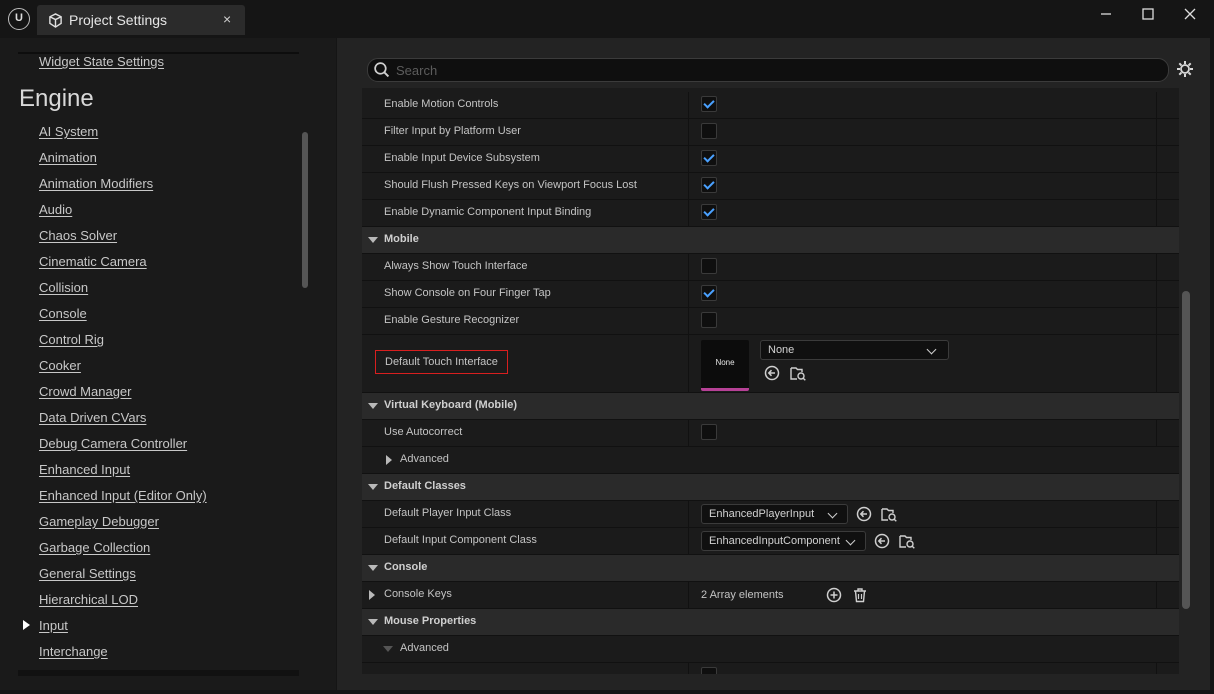 Image resolution: width=1214 pixels, height=694 pixels. I want to click on sidebar-item-console: Console, so click(63, 313).